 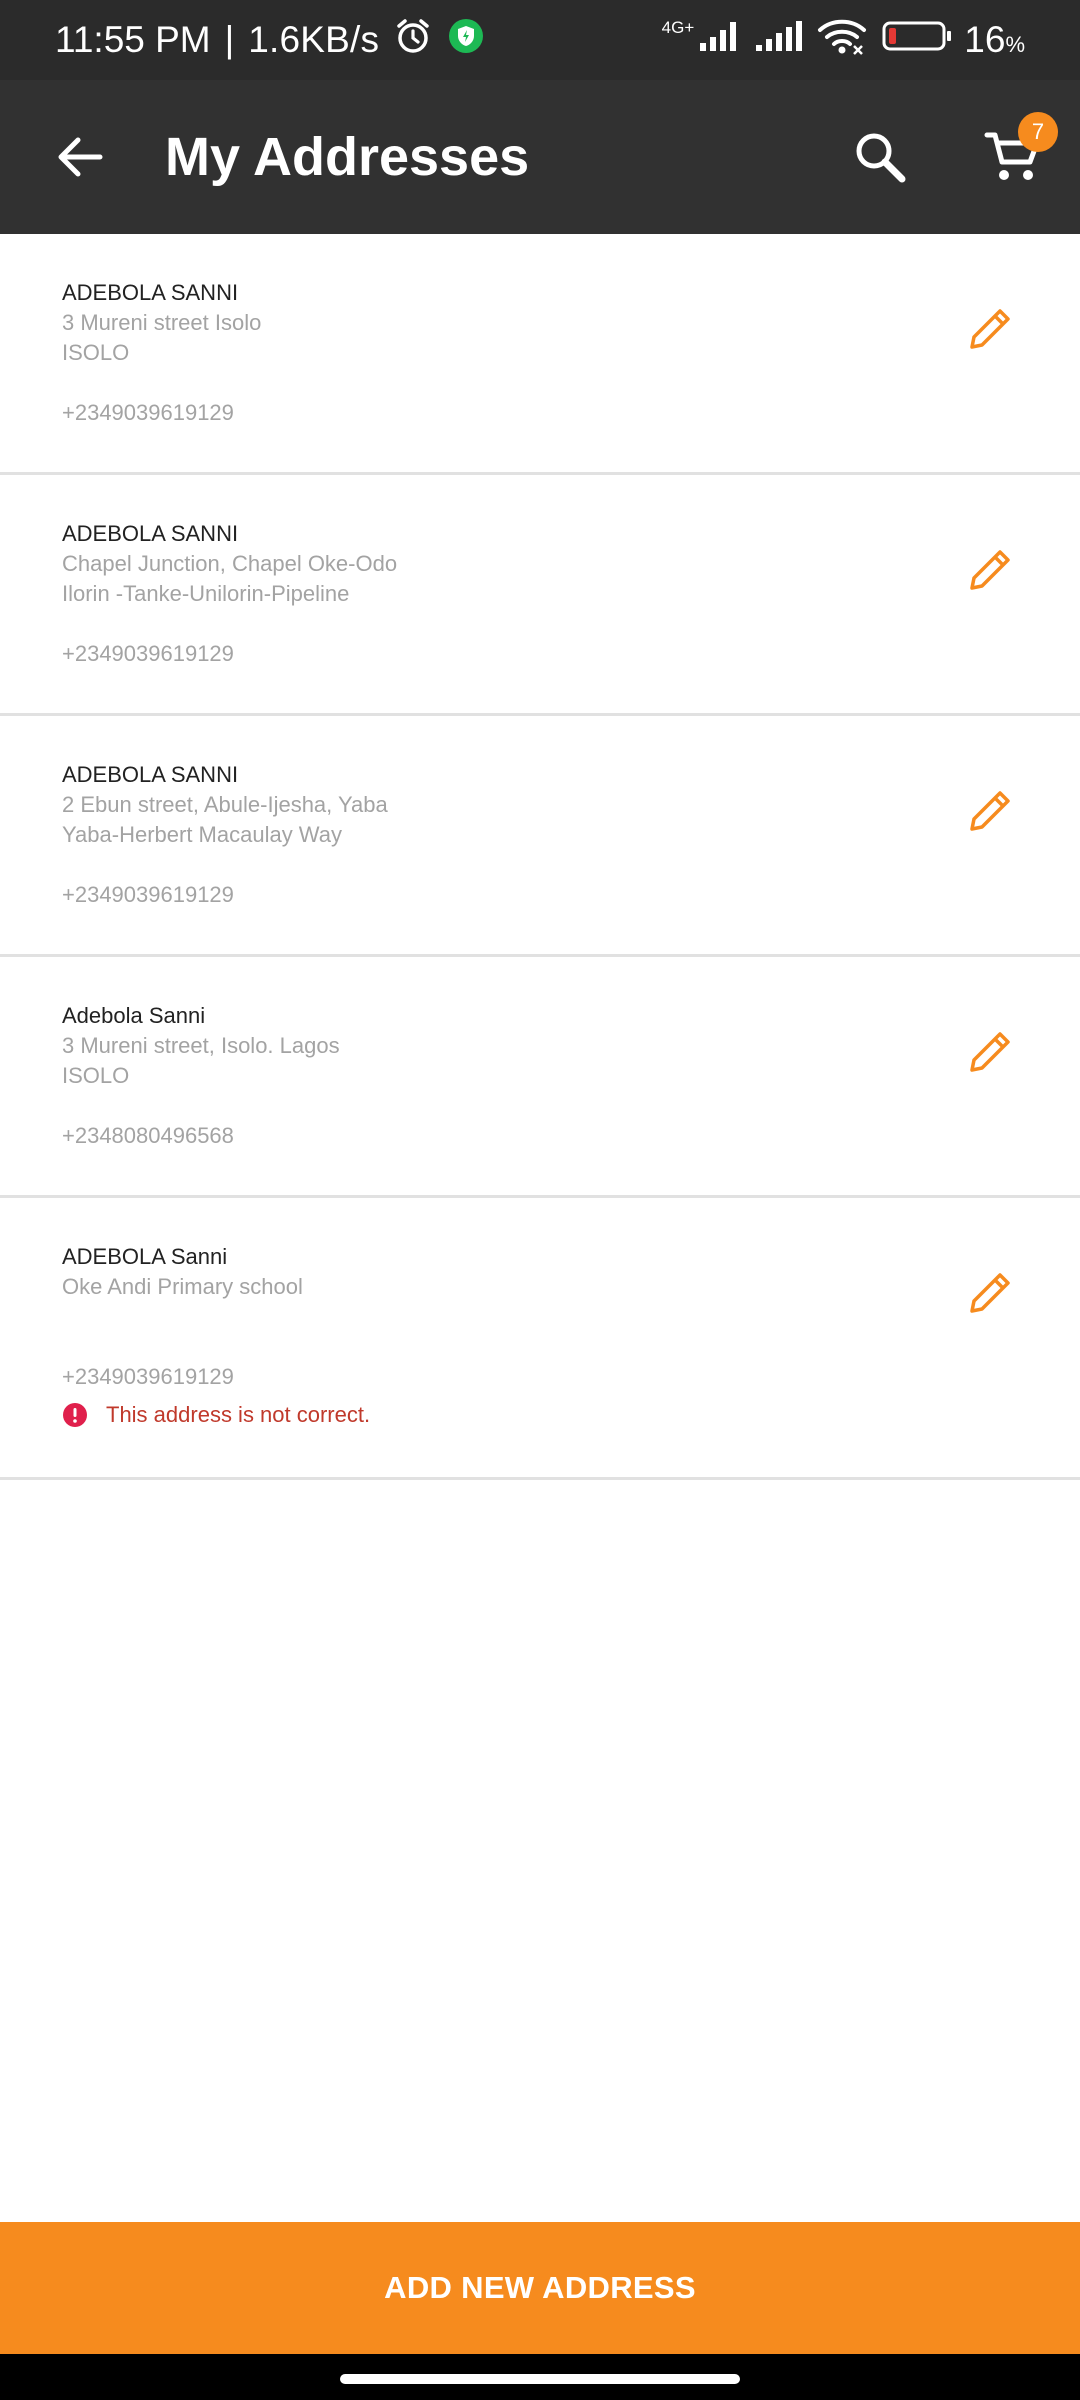 I want to click on address-phone: +2348080496568, so click(x=148, y=1135).